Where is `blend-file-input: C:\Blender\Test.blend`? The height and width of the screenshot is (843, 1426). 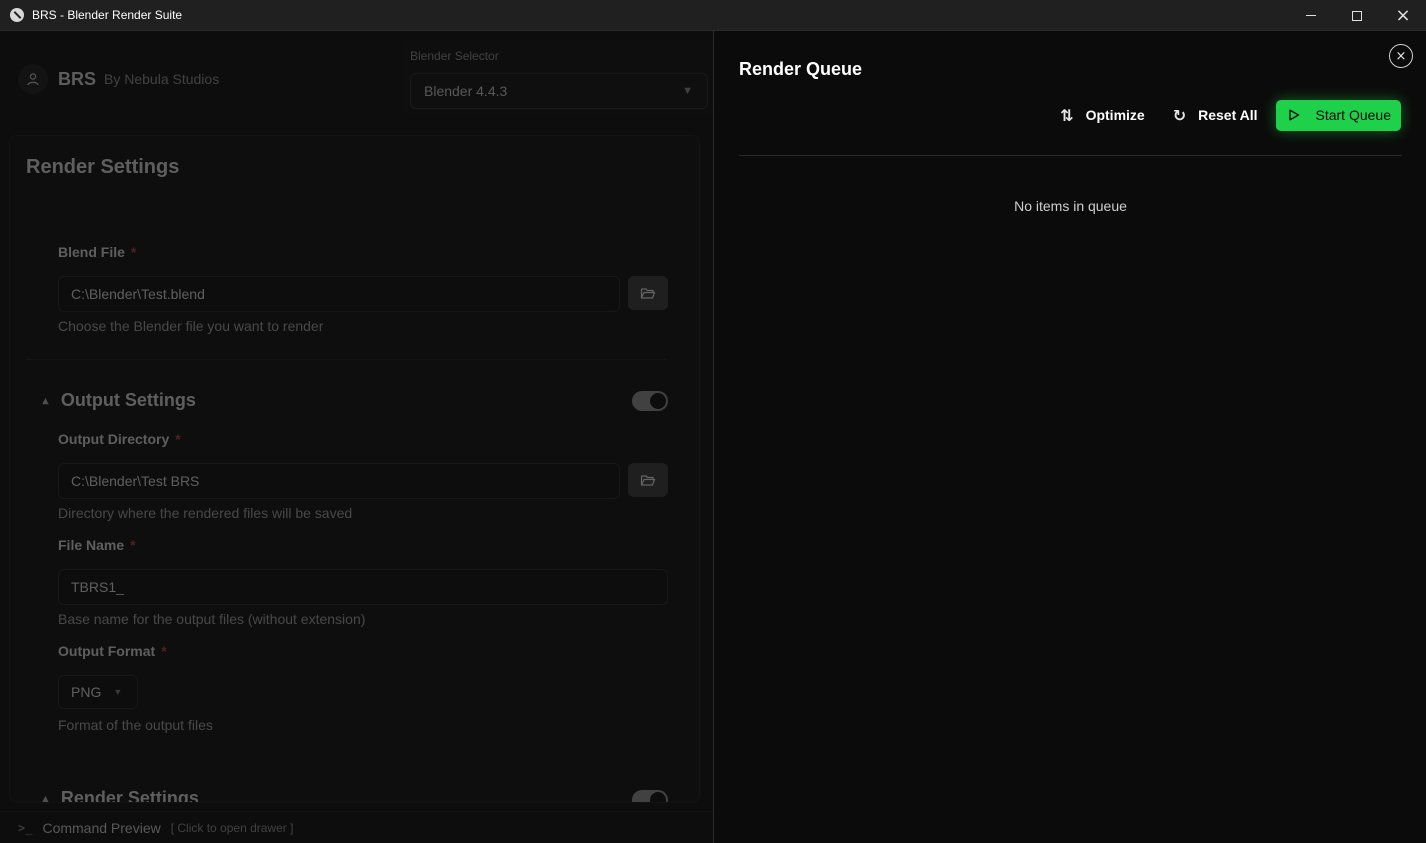
blend-file-input: C:\Blender\Test.blend is located at coordinates (339, 294).